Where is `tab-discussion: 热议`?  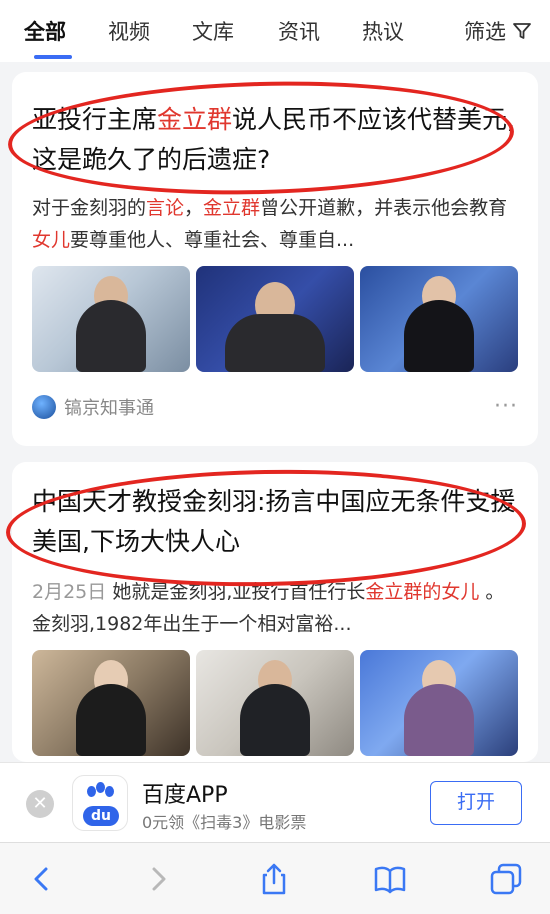
tab-discussion: 热议 is located at coordinates (383, 31).